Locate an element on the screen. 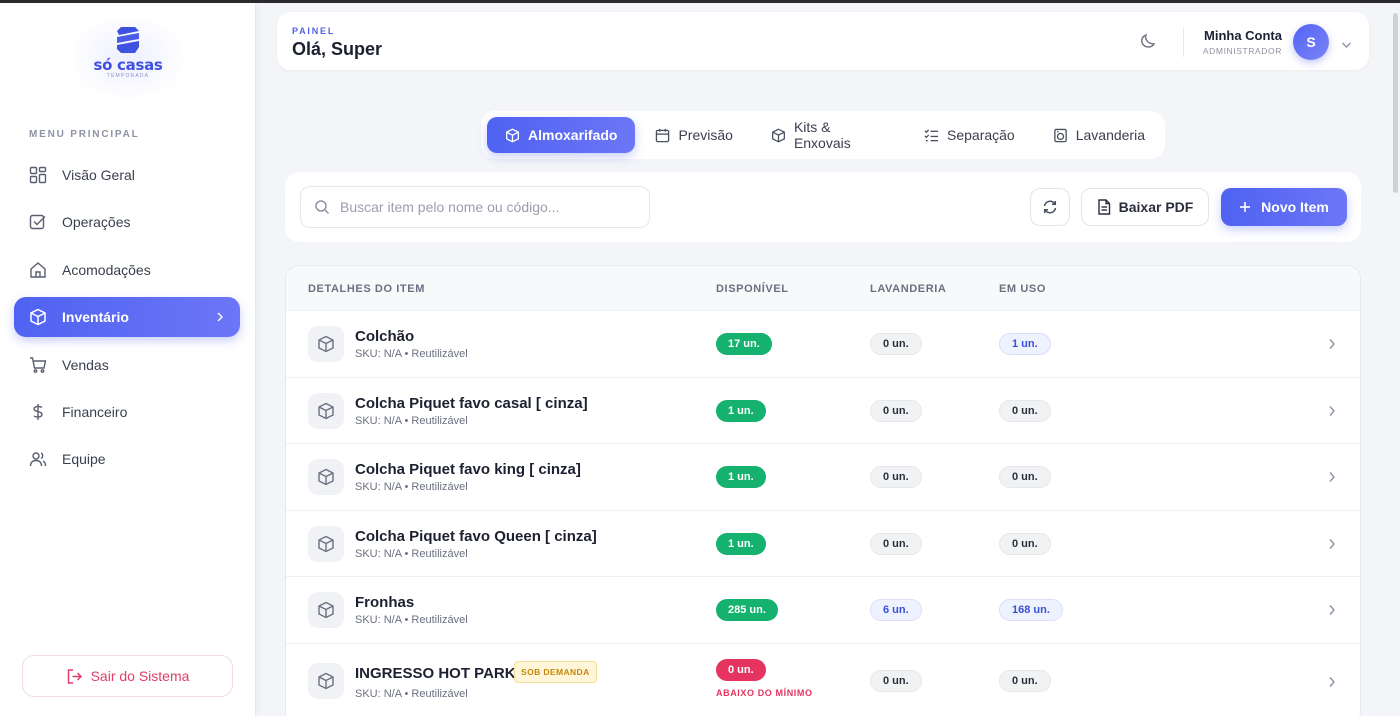 This screenshot has width=1400, height=716. search-input is located at coordinates (490, 207).